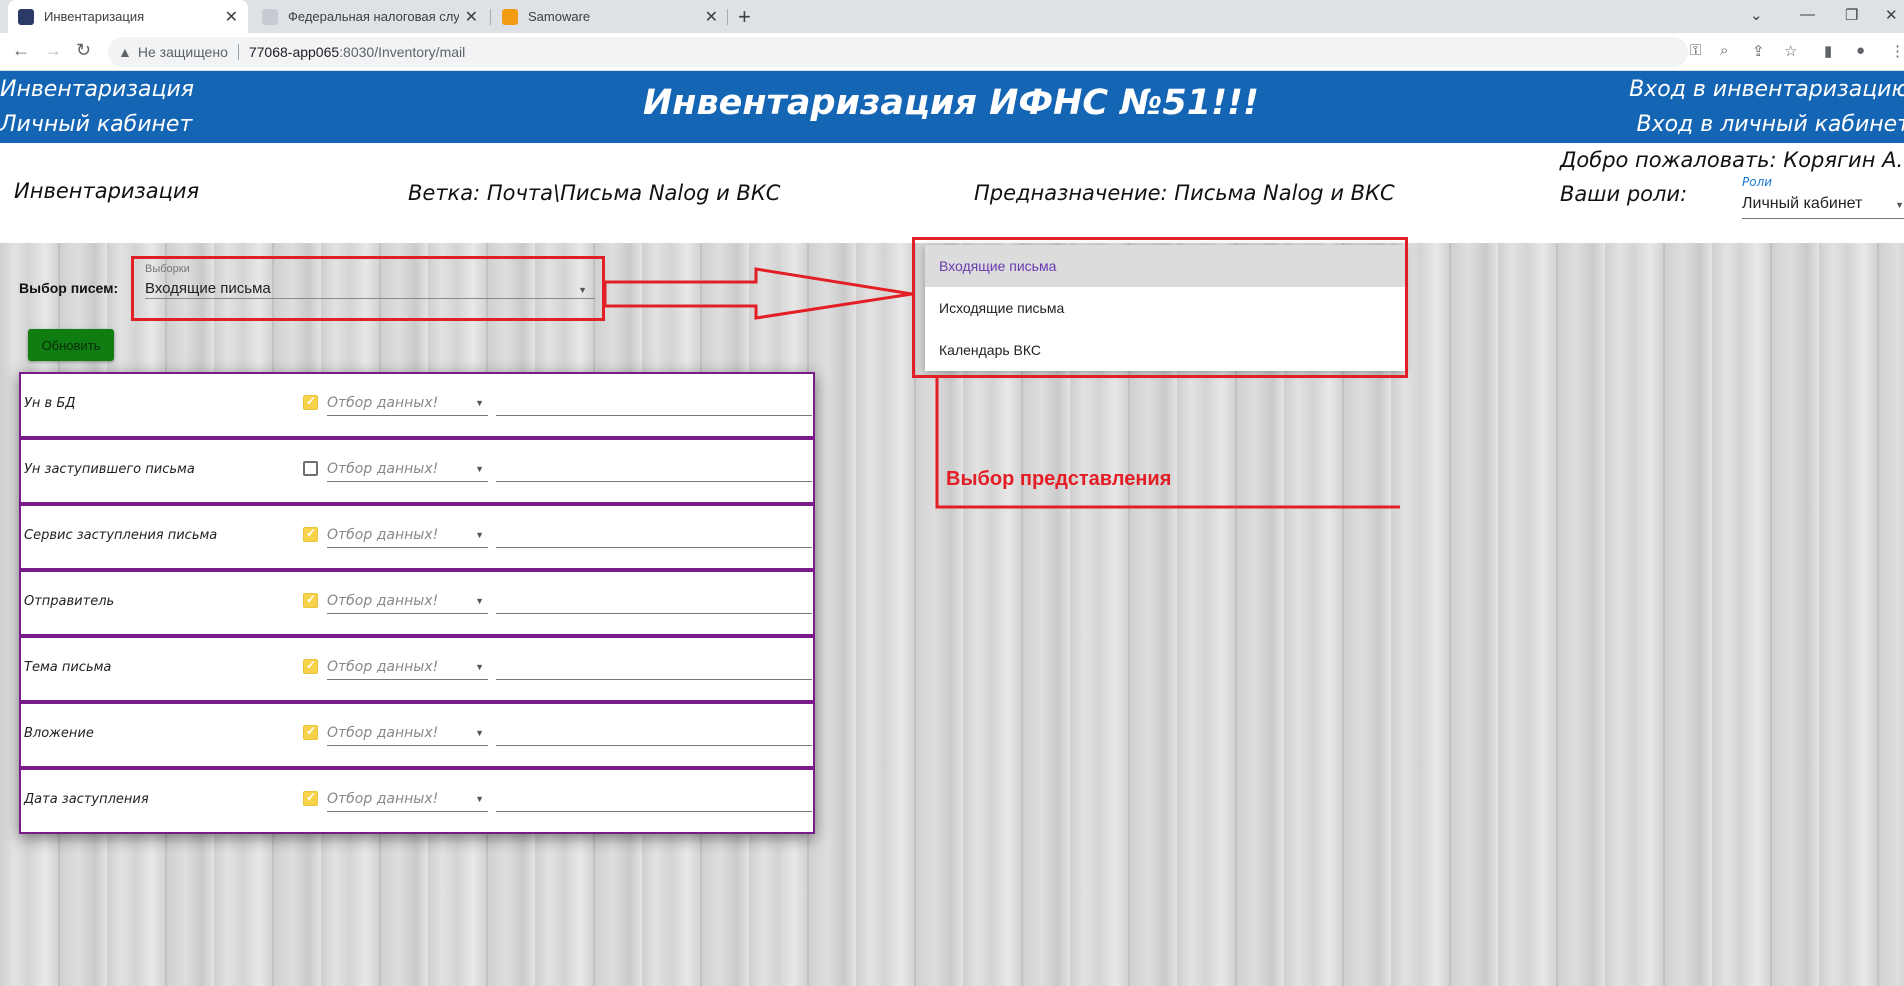 The width and height of the screenshot is (1904, 986). What do you see at coordinates (1770, 124) in the screenshot?
I see `login-cabinet-link: Вход в личный кабинет` at bounding box center [1770, 124].